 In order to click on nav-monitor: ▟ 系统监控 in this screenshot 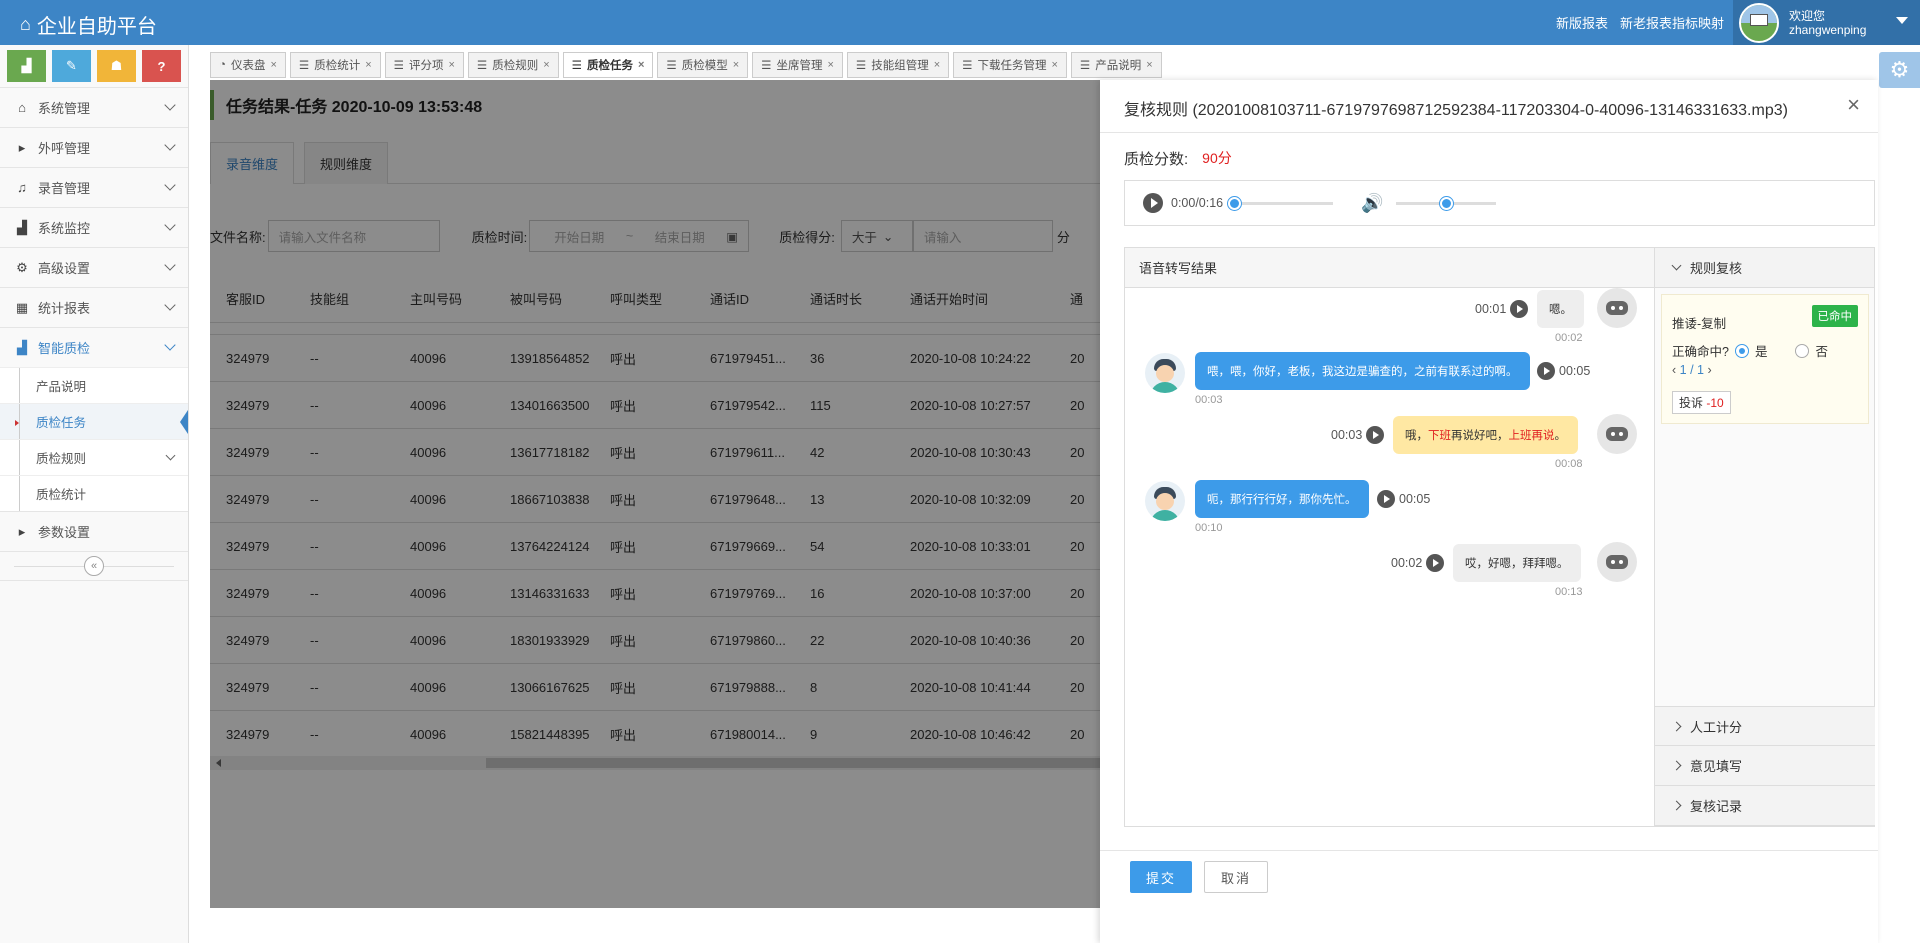, I will do `click(94, 227)`.